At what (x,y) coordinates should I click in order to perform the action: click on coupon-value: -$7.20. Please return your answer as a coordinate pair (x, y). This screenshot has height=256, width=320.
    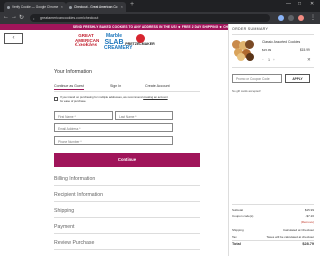
    Looking at the image, I should click on (309, 216).